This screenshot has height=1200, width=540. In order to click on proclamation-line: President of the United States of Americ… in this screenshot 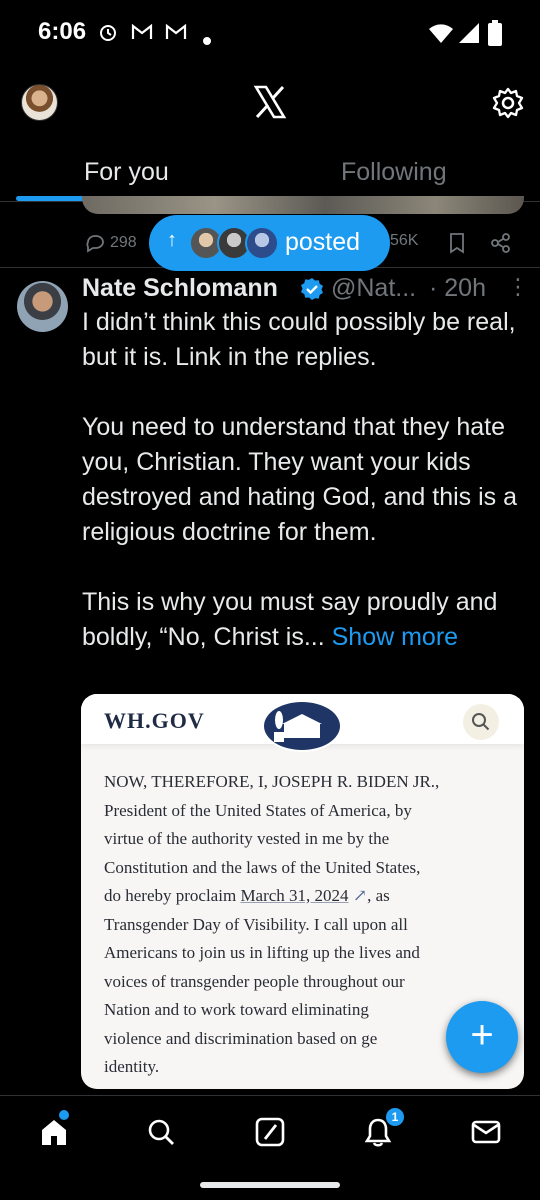, I will do `click(258, 810)`.